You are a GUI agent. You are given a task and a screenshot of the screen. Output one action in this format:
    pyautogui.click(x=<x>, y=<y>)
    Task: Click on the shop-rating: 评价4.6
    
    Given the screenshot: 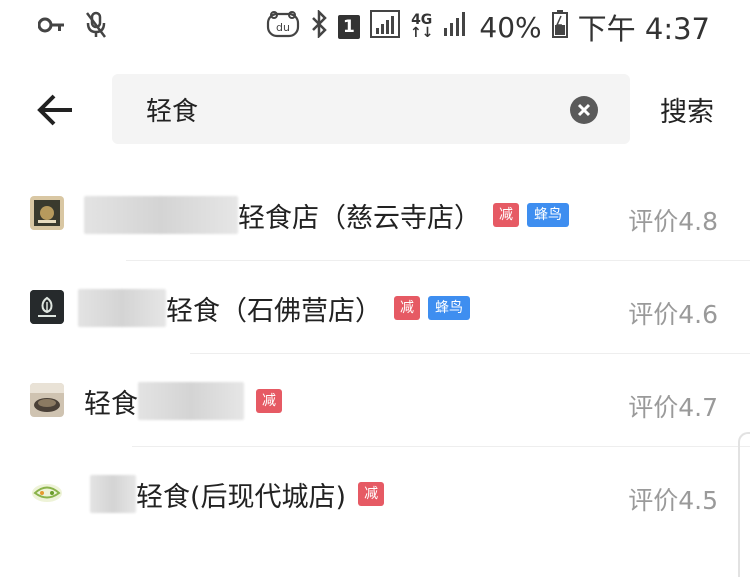 What is the action you would take?
    pyautogui.click(x=673, y=314)
    